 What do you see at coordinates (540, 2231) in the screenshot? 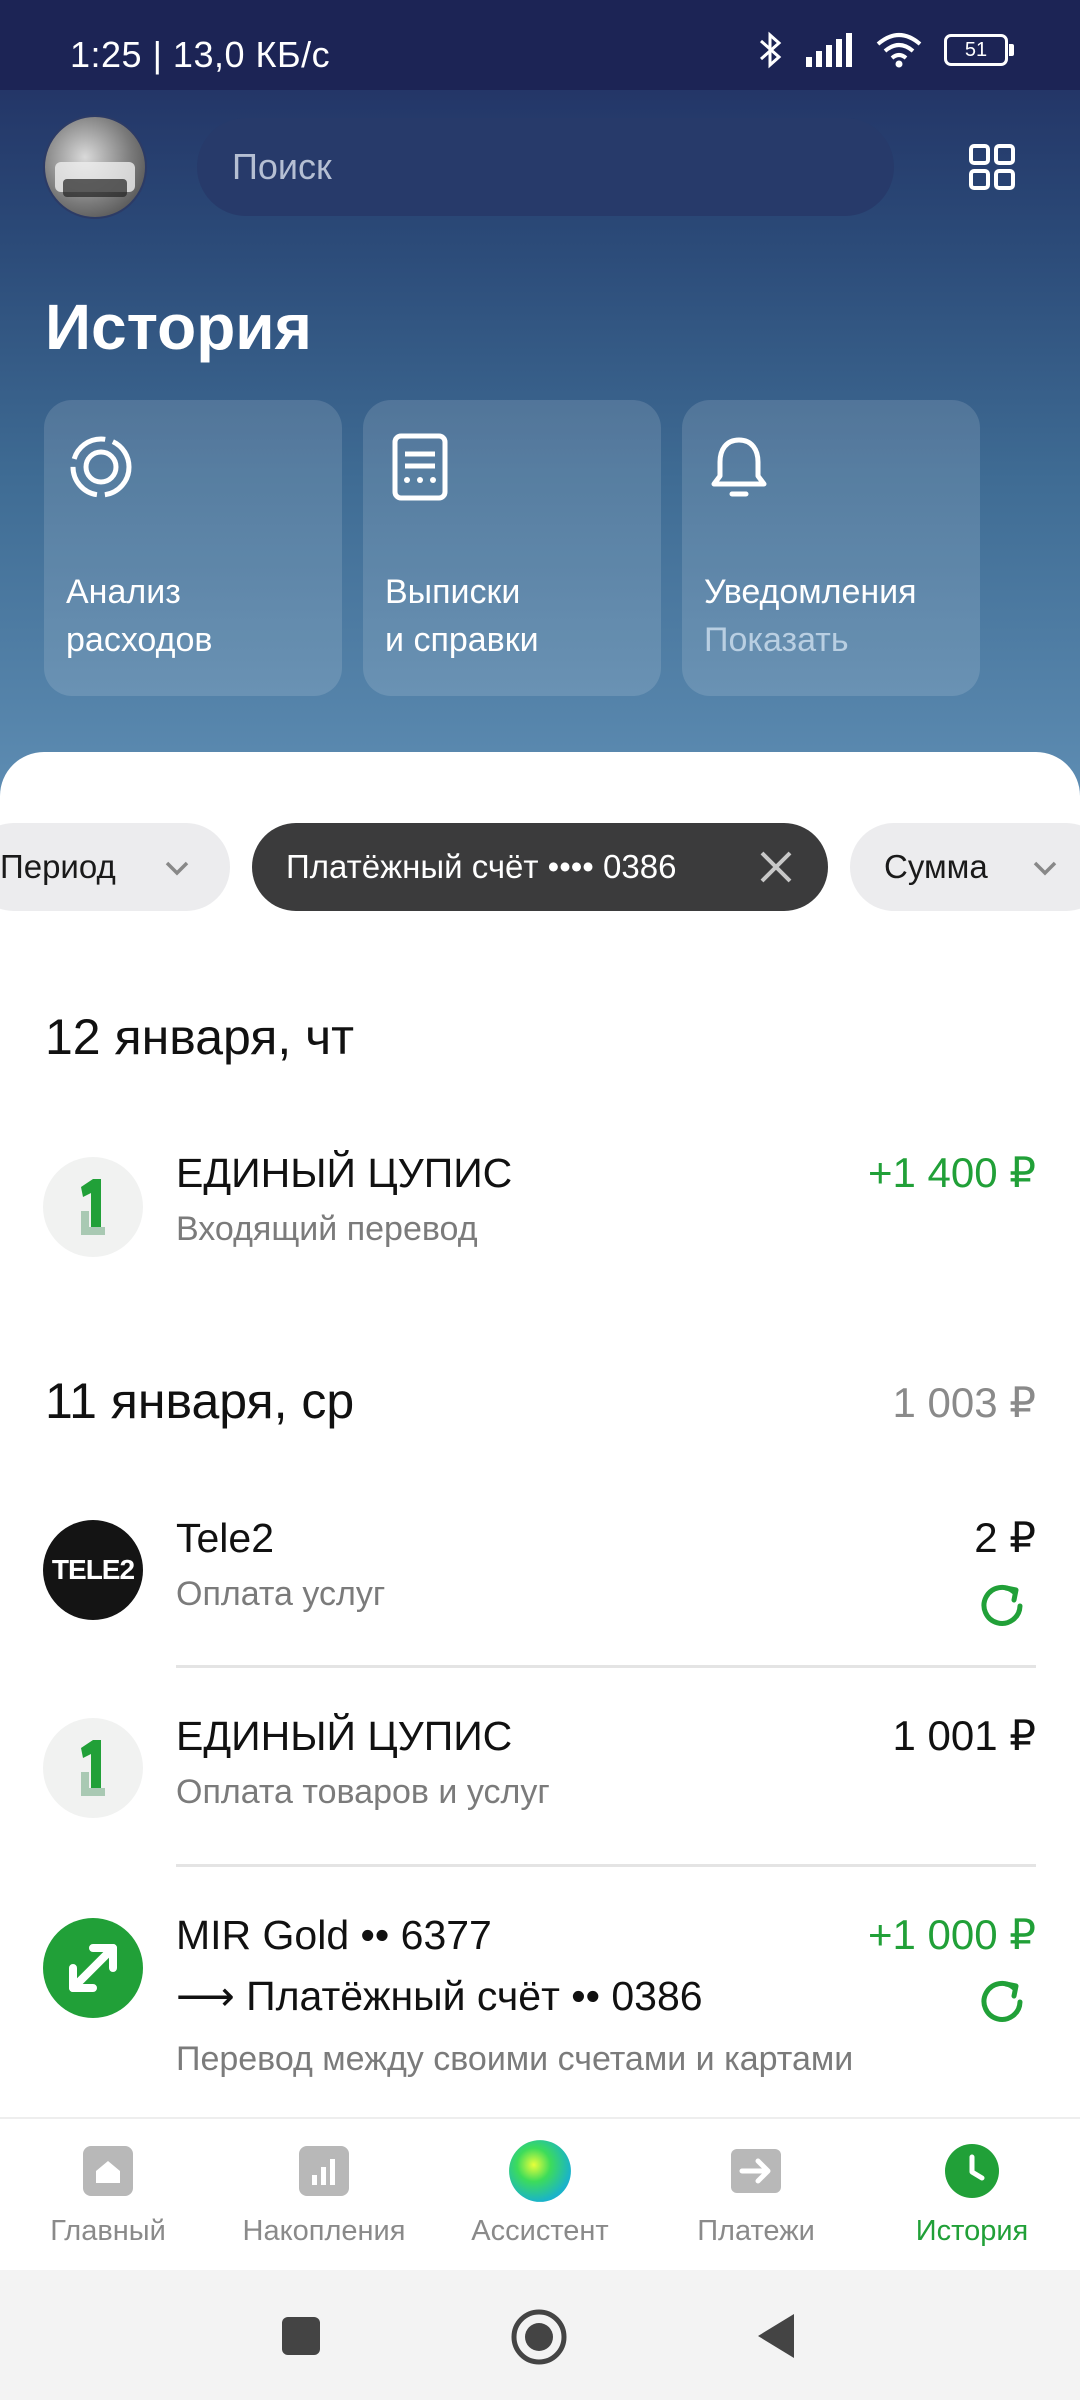
I see `tab-label: Ассистент` at bounding box center [540, 2231].